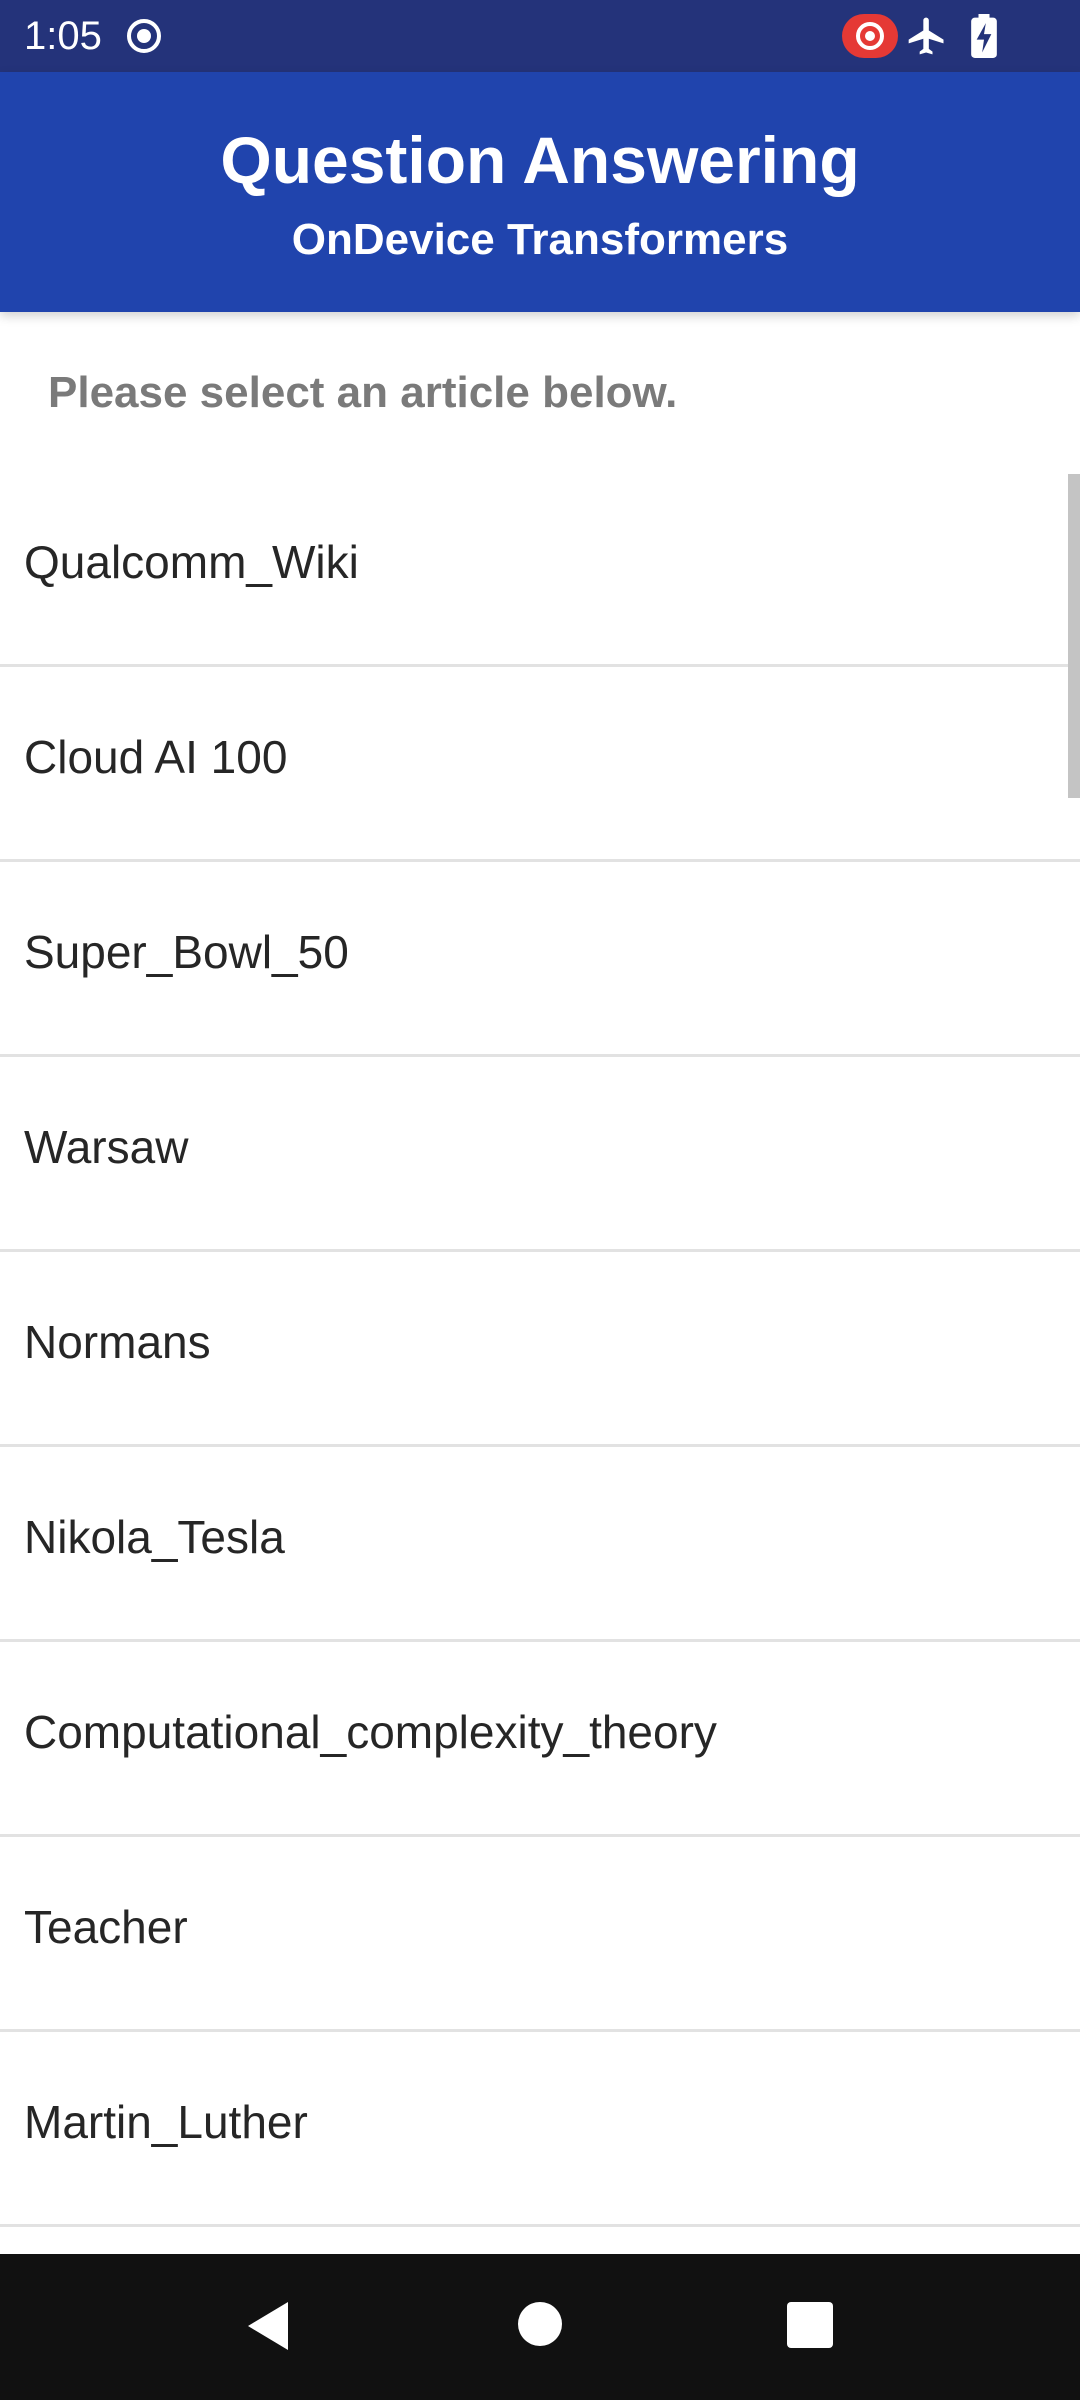 The image size is (1080, 2400). I want to click on back-icon, so click(267, 2326).